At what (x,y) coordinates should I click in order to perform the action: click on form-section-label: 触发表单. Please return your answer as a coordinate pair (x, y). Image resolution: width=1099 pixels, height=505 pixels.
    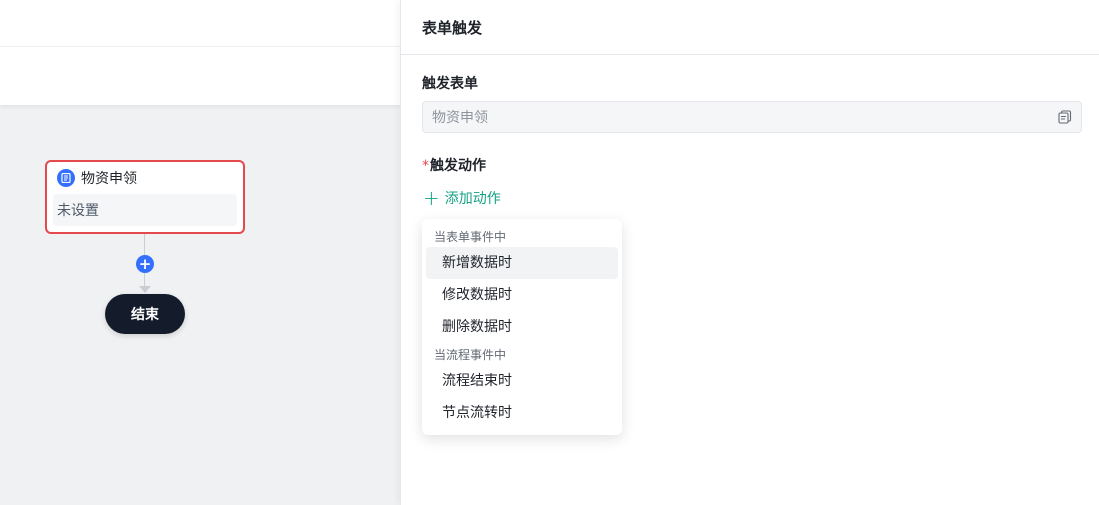
    Looking at the image, I should click on (450, 84).